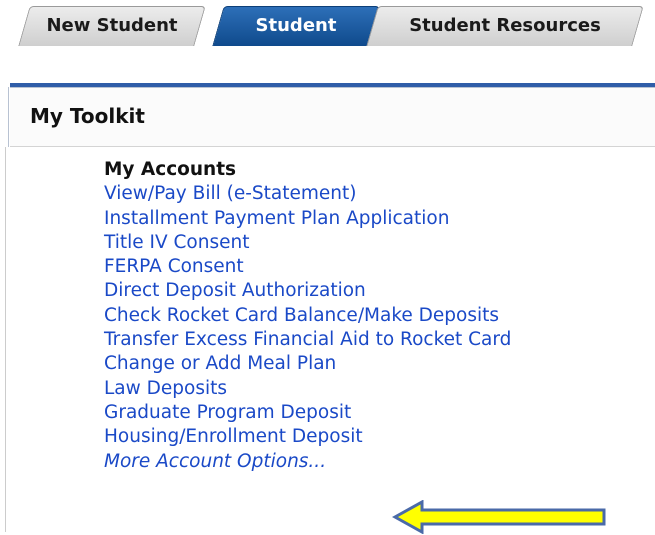  I want to click on arrow-left-icon, so click(499, 517).